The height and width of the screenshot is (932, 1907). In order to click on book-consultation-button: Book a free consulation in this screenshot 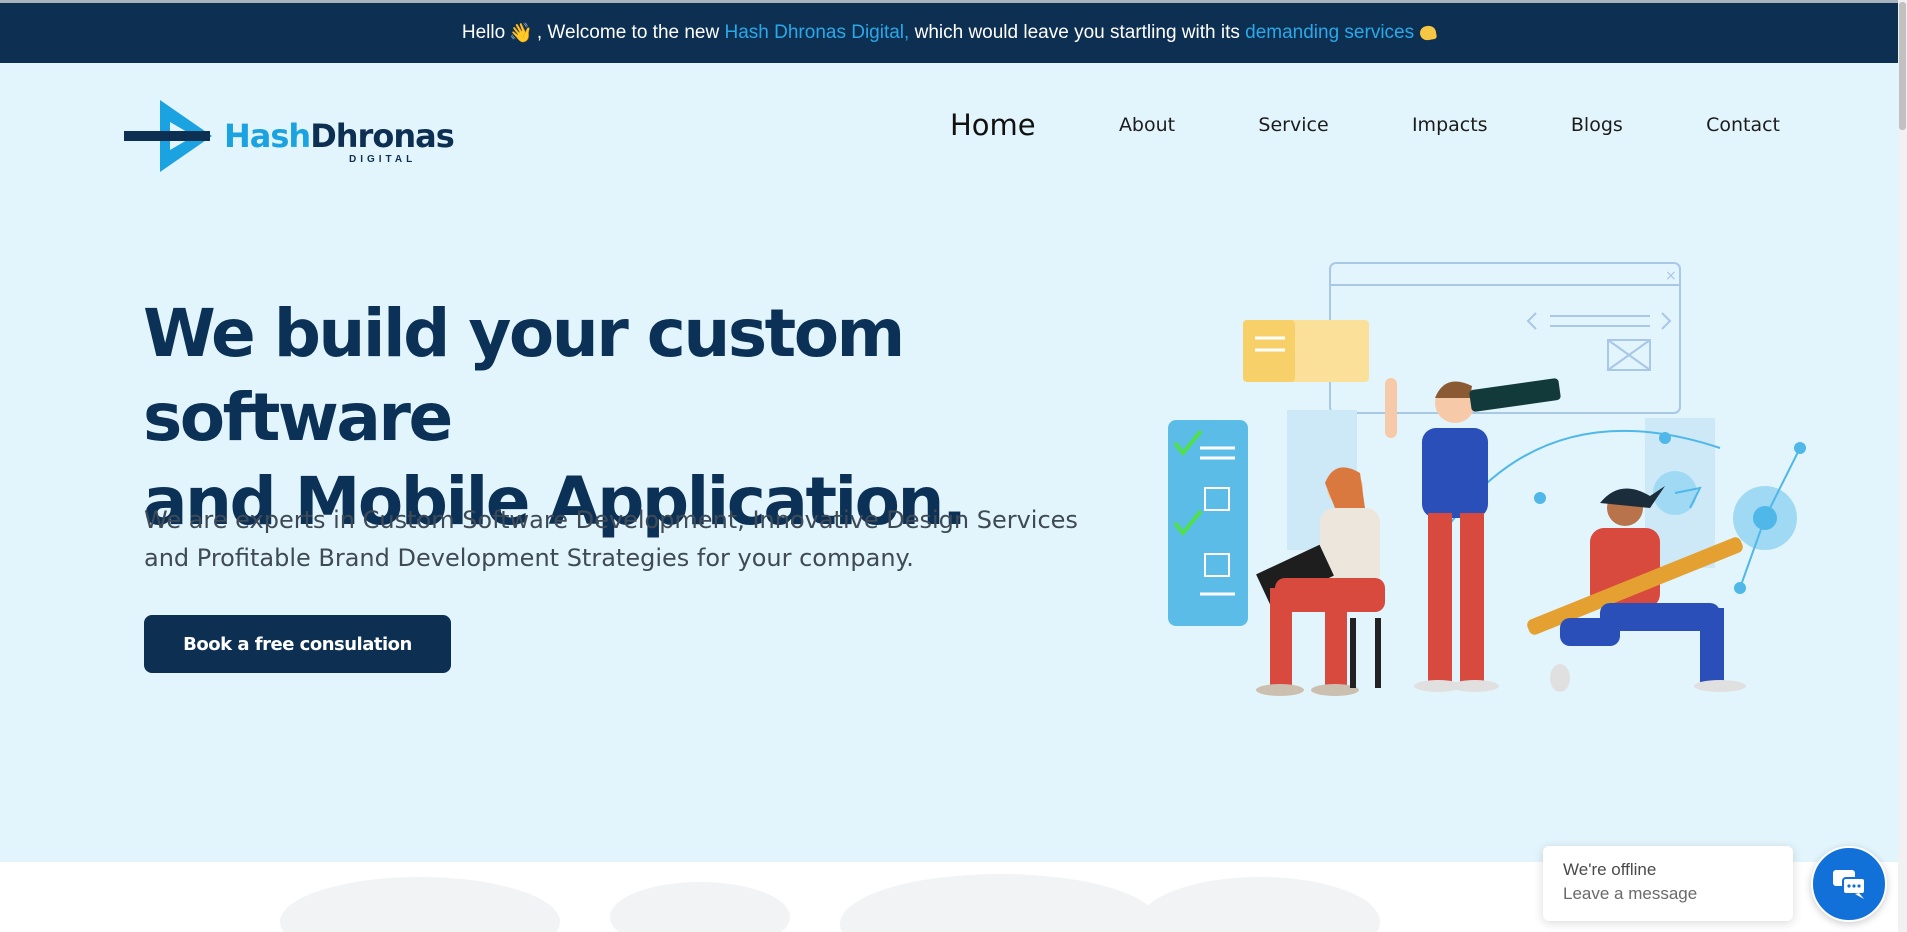, I will do `click(297, 644)`.